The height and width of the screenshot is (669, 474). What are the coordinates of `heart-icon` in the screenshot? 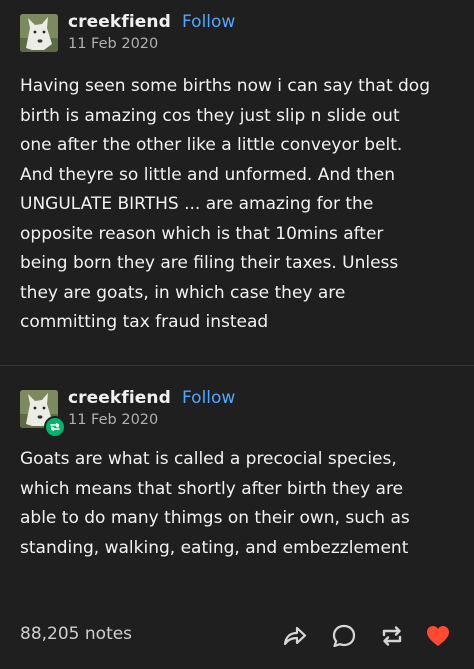 It's located at (438, 636).